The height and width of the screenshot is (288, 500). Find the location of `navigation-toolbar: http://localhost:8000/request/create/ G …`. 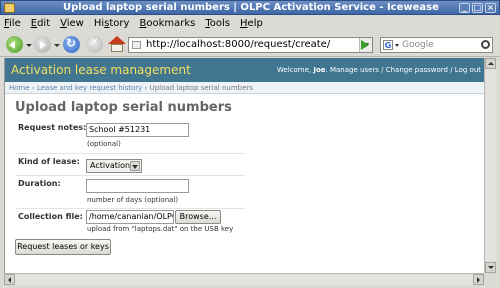

navigation-toolbar: http://localhost:8000/request/create/ G … is located at coordinates (250, 44).